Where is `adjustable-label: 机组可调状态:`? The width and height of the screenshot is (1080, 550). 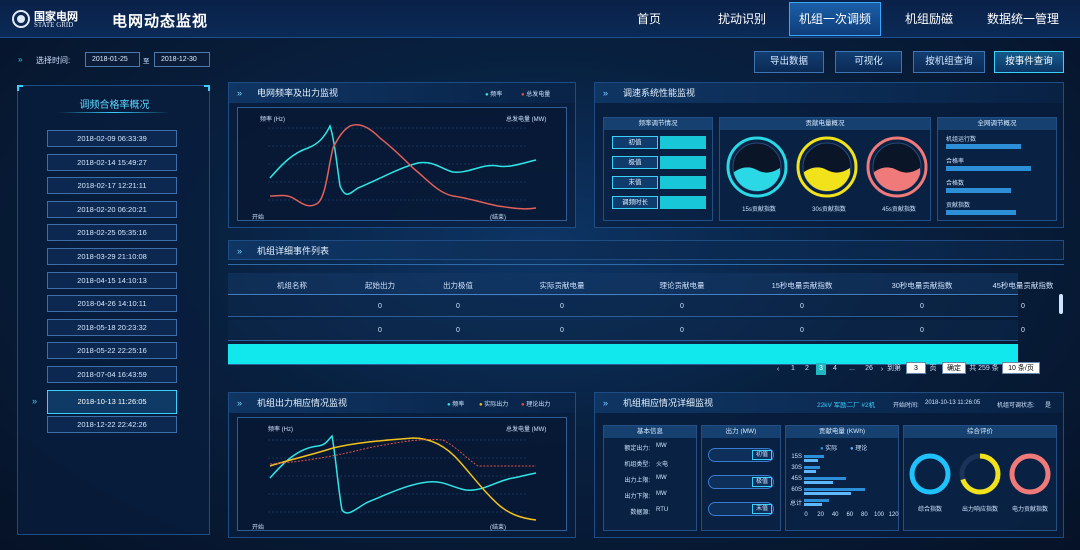
adjustable-label: 机组可调状态: is located at coordinates (1016, 406).